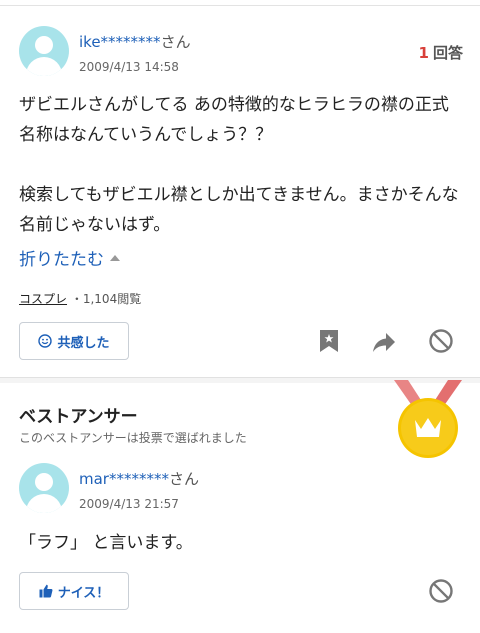  Describe the element at coordinates (74, 591) in the screenshot. I see `nice-button: ナイス！` at that location.